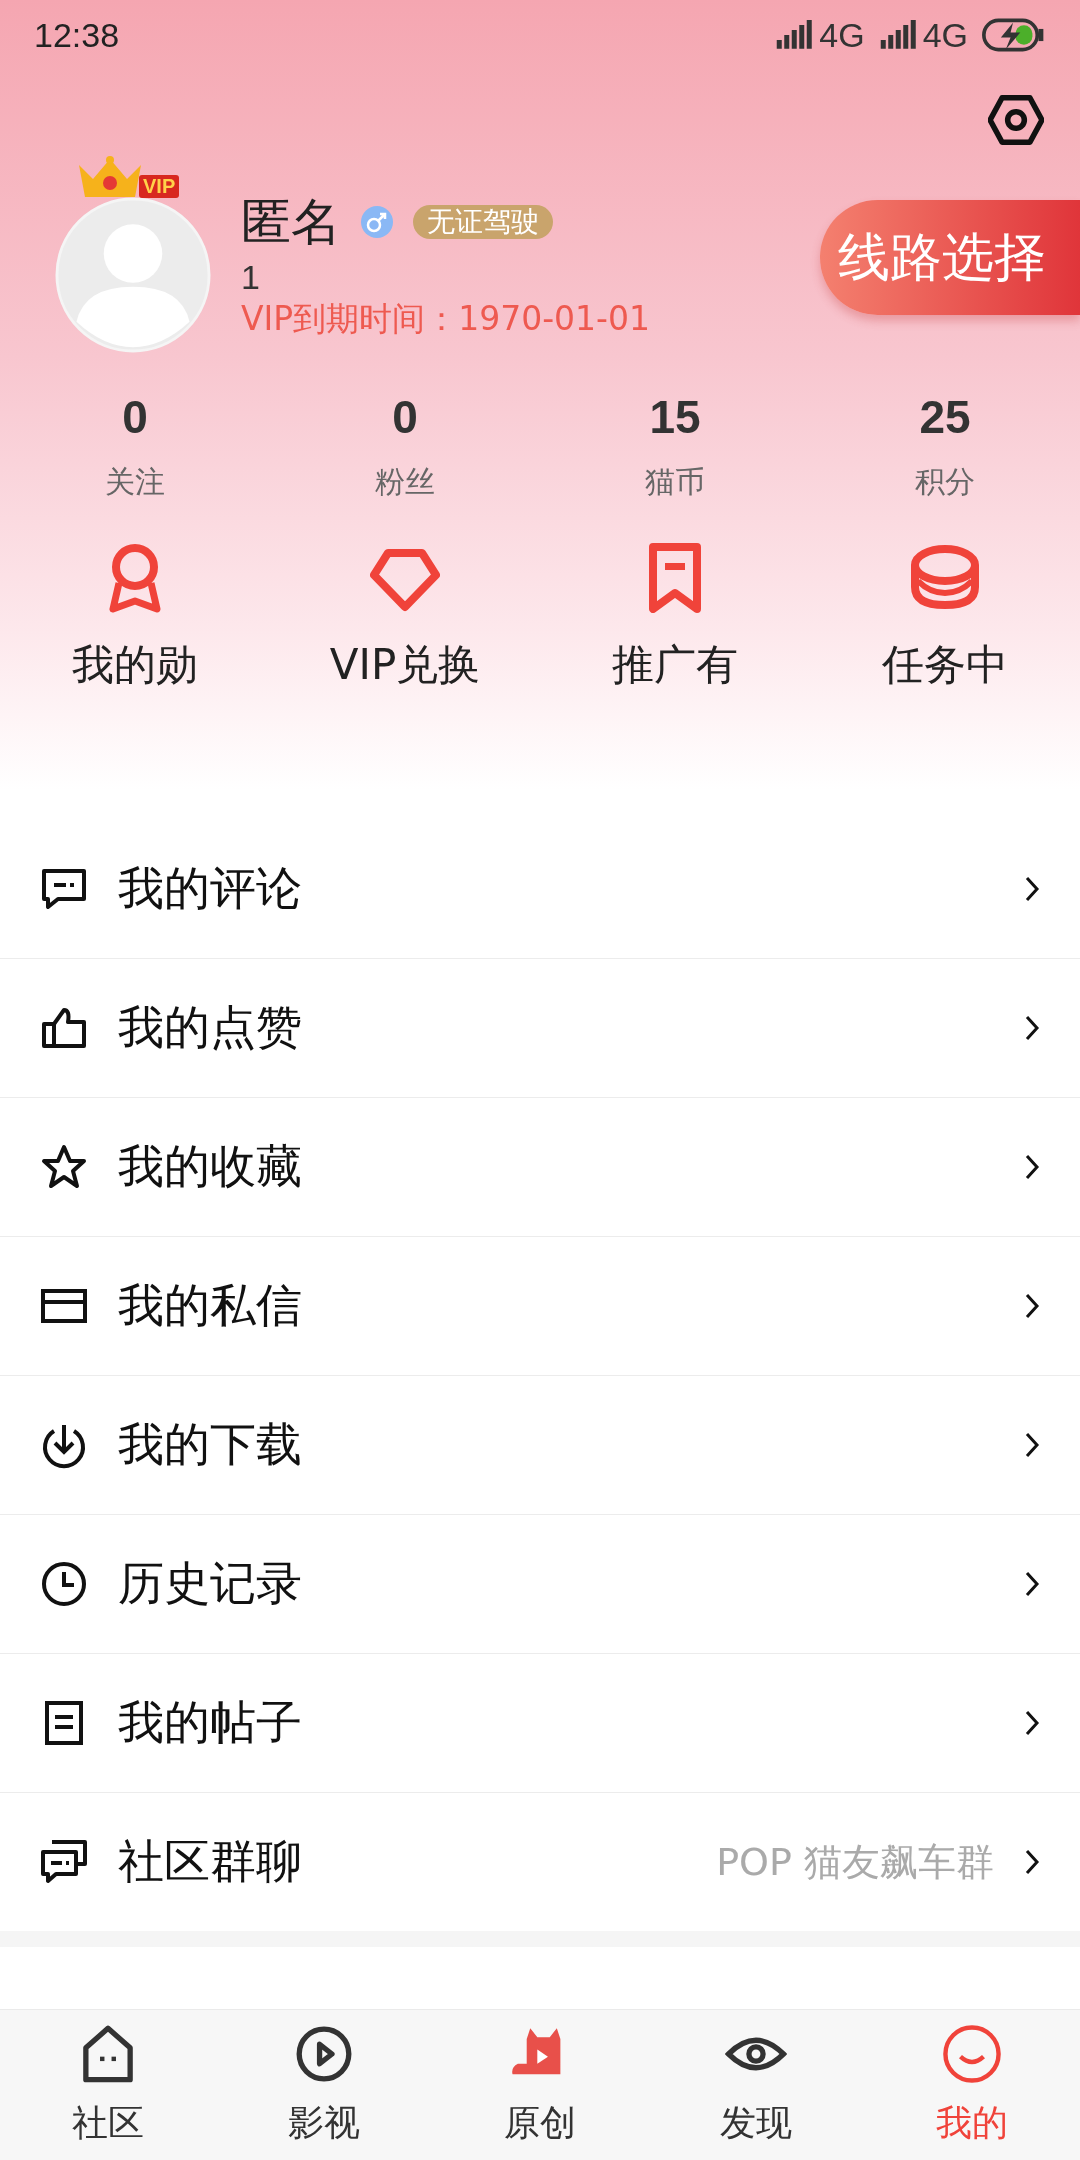  I want to click on menu-item: 我的收藏, so click(540, 1167).